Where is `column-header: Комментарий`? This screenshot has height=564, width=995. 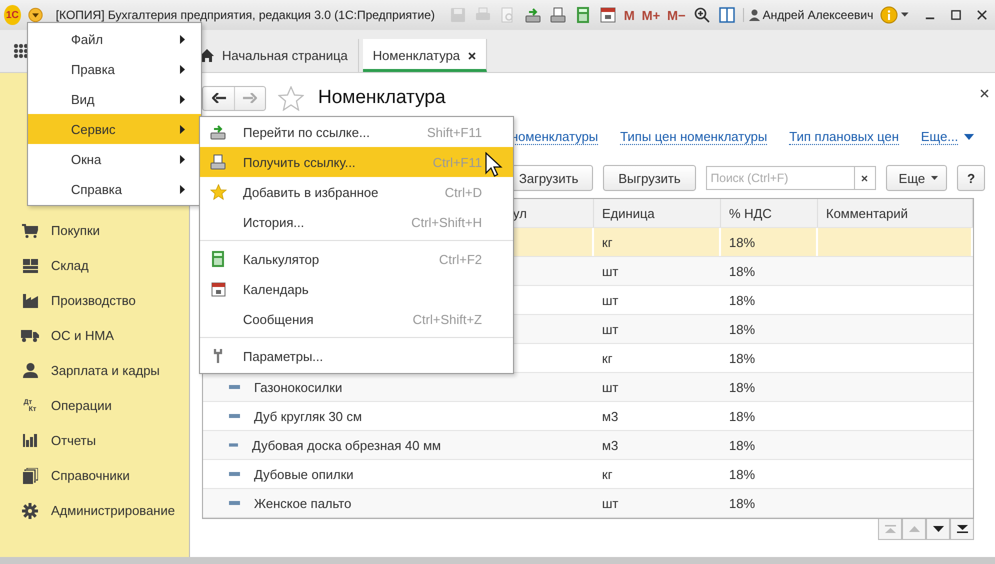
column-header: Комментарий is located at coordinates (895, 213).